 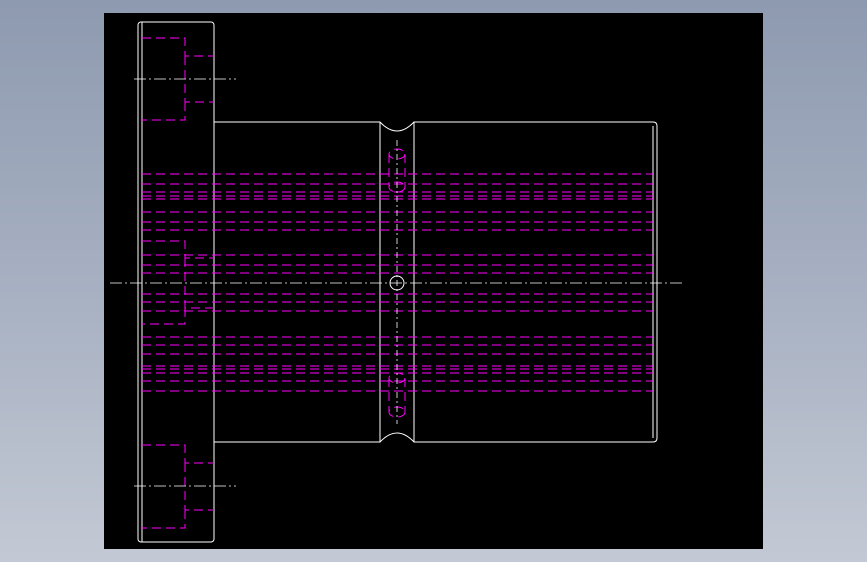 What do you see at coordinates (178, 486) in the screenshot?
I see `counterbore-pocket-bottom` at bounding box center [178, 486].